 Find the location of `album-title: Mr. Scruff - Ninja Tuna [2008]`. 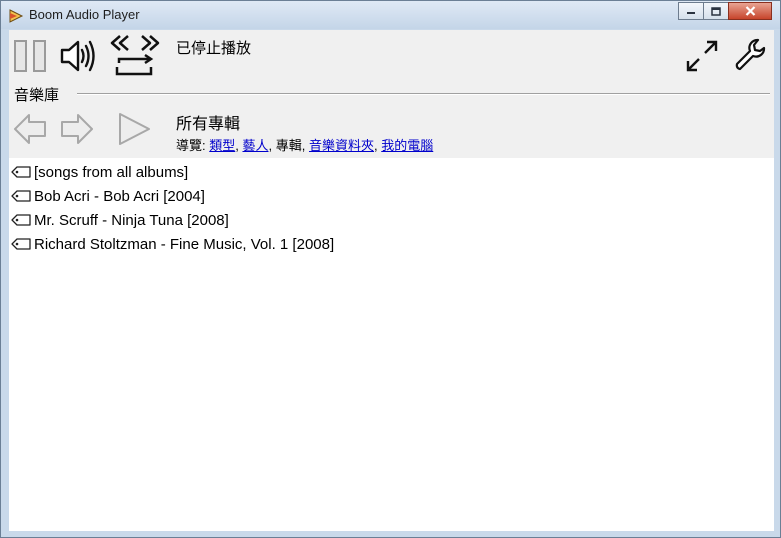

album-title: Mr. Scruff - Ninja Tuna [2008] is located at coordinates (131, 220).